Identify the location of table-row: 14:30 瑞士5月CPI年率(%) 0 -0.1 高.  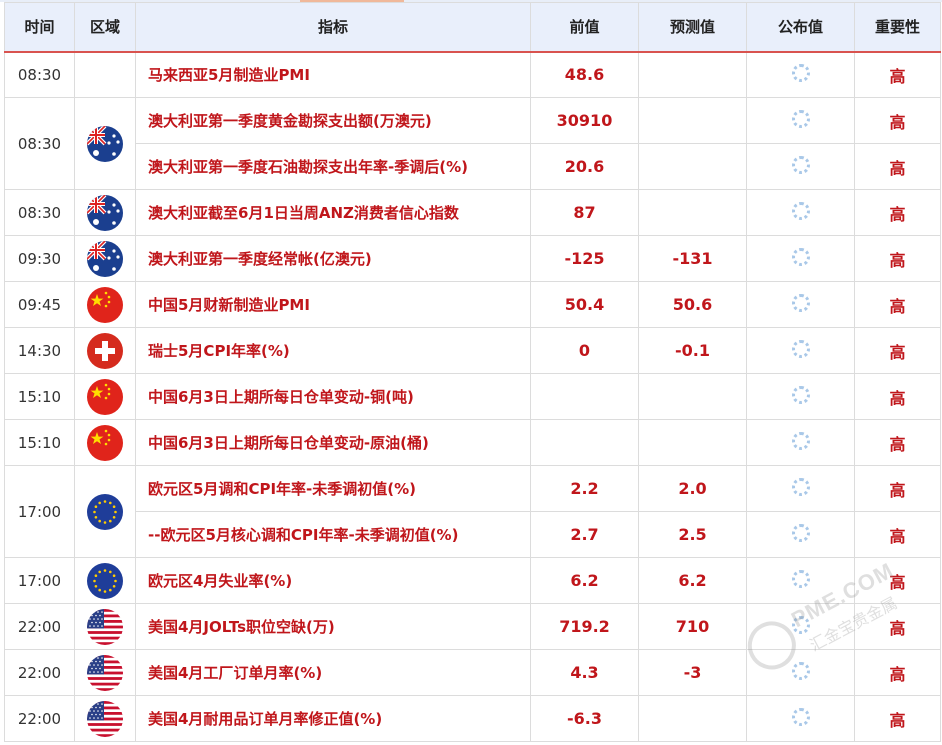
(472, 350).